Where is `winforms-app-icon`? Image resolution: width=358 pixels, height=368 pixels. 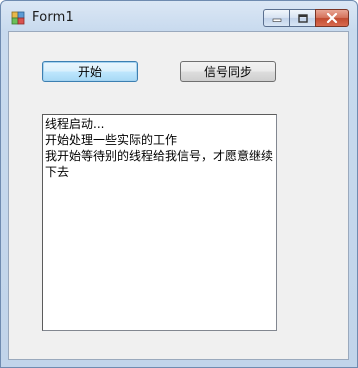 winforms-app-icon is located at coordinates (18, 18).